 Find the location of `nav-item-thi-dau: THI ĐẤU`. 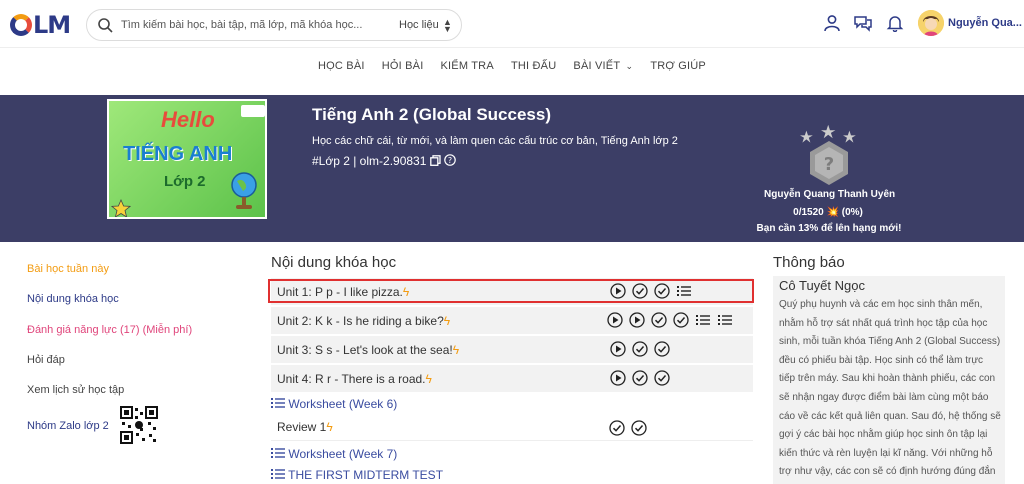

nav-item-thi-dau: THI ĐẤU is located at coordinates (533, 66).